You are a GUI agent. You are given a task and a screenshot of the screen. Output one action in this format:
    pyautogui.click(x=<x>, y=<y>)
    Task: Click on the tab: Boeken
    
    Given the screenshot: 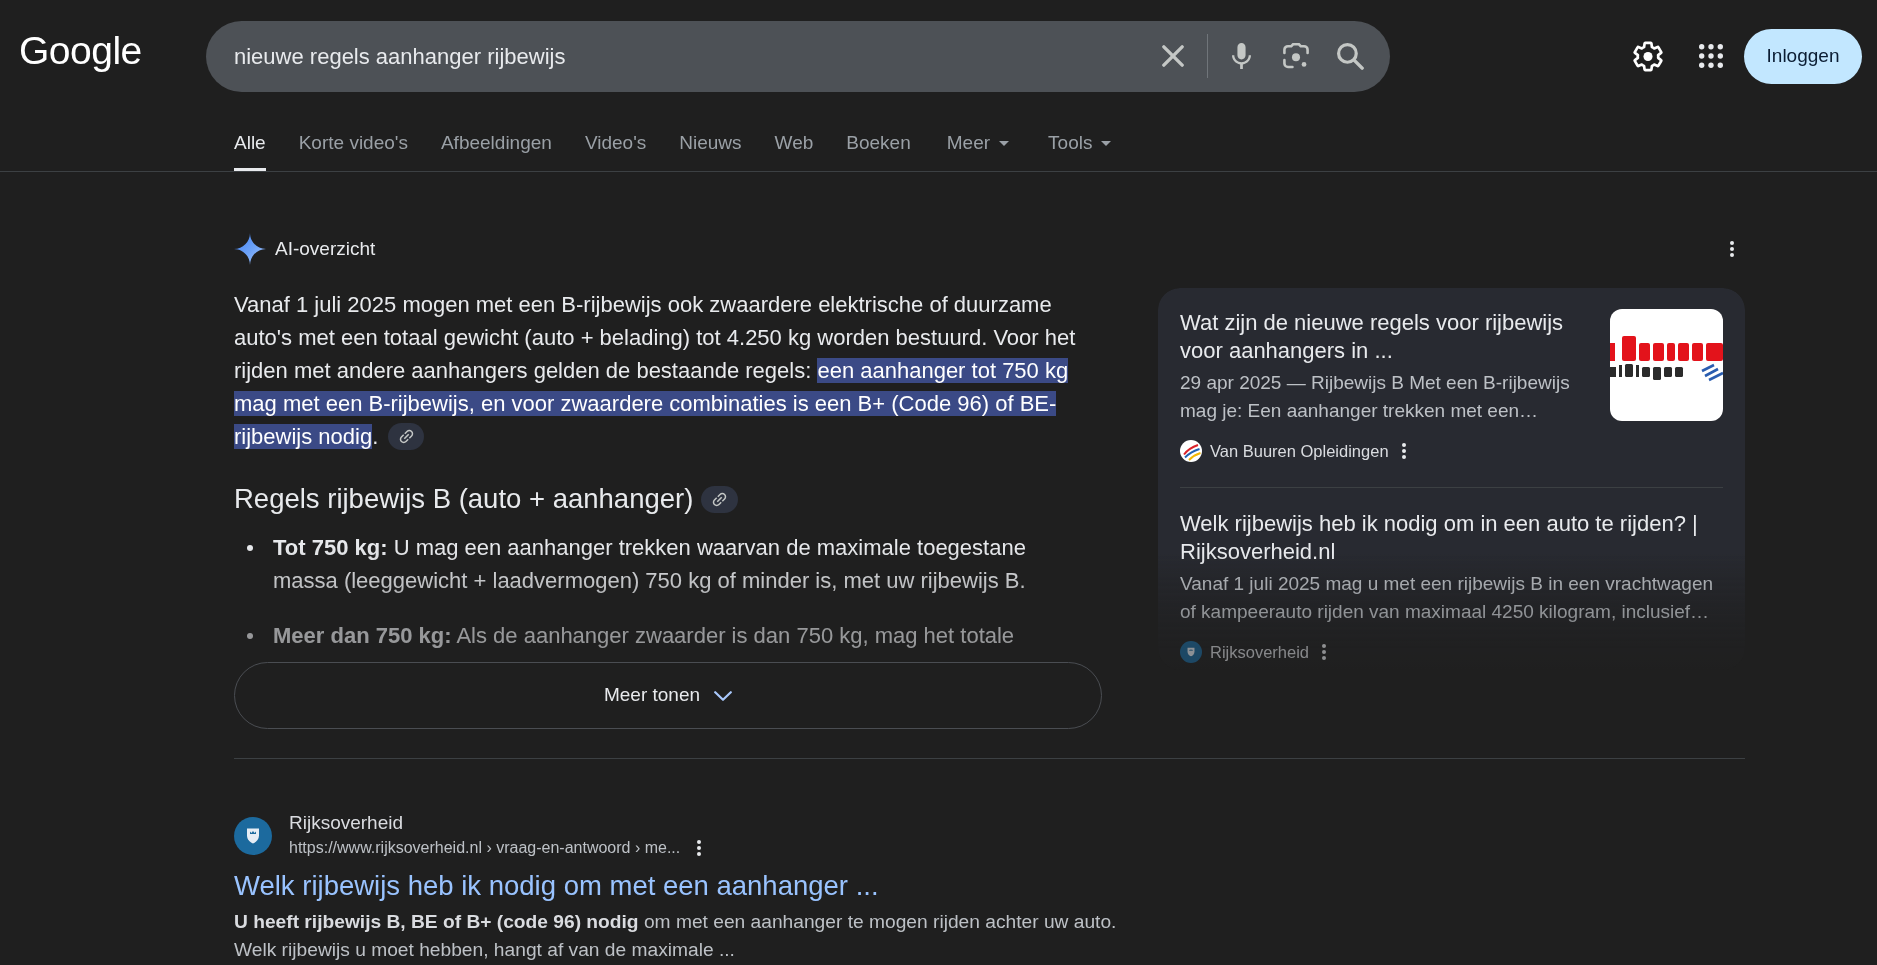 What is the action you would take?
    pyautogui.click(x=878, y=141)
    